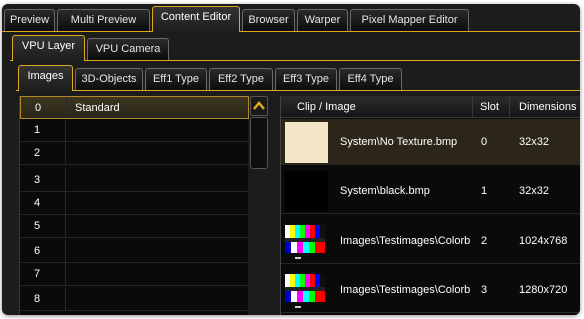 This screenshot has width=584, height=319. I want to click on list-item-number: 4, so click(43, 203).